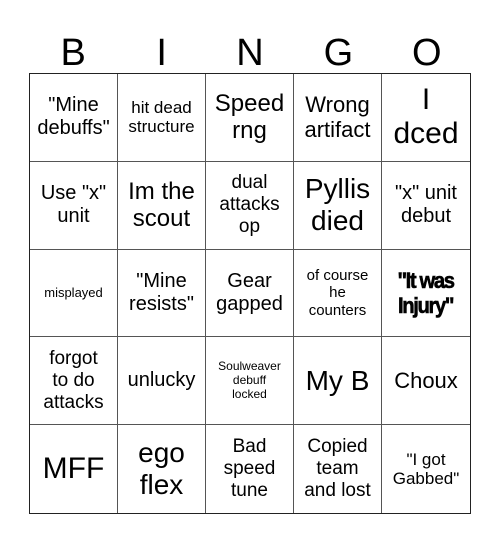 The image size is (500, 544). I want to click on cell-text: Use "x" unit, so click(73, 205).